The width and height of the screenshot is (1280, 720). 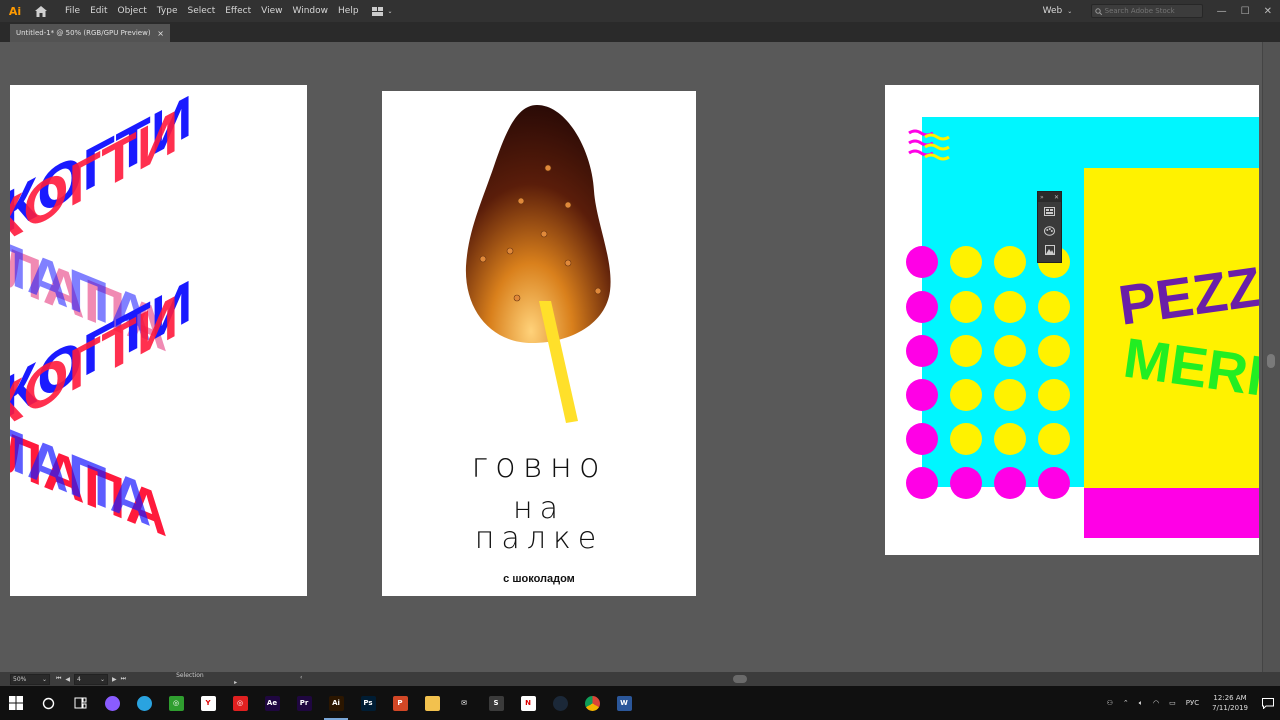 What do you see at coordinates (1110, 703) in the screenshot?
I see `people-icon: ⚇` at bounding box center [1110, 703].